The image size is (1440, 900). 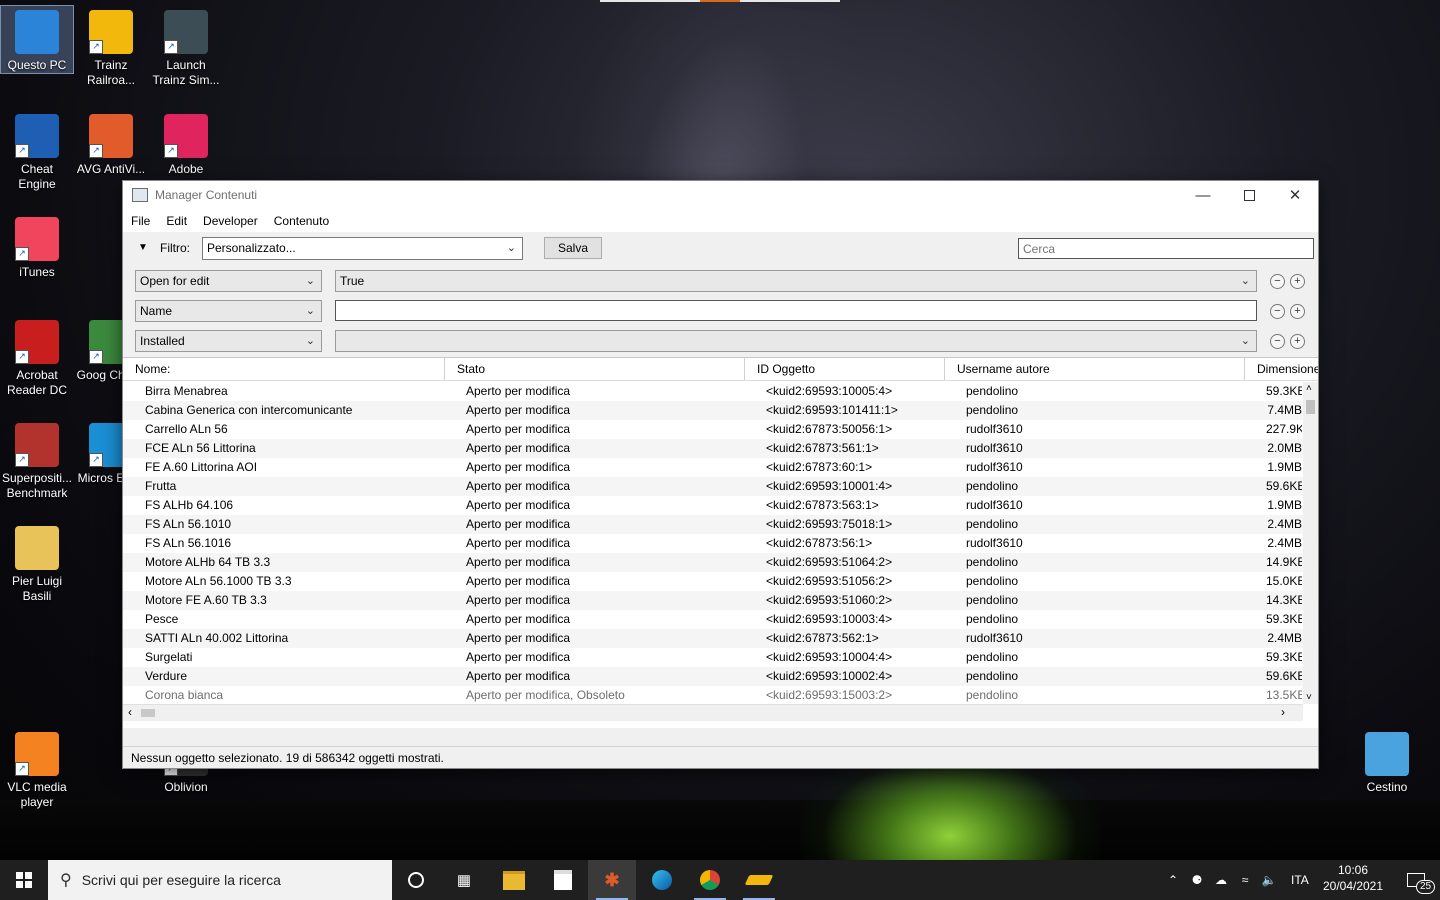 I want to click on maximize-button, so click(x=1249, y=195).